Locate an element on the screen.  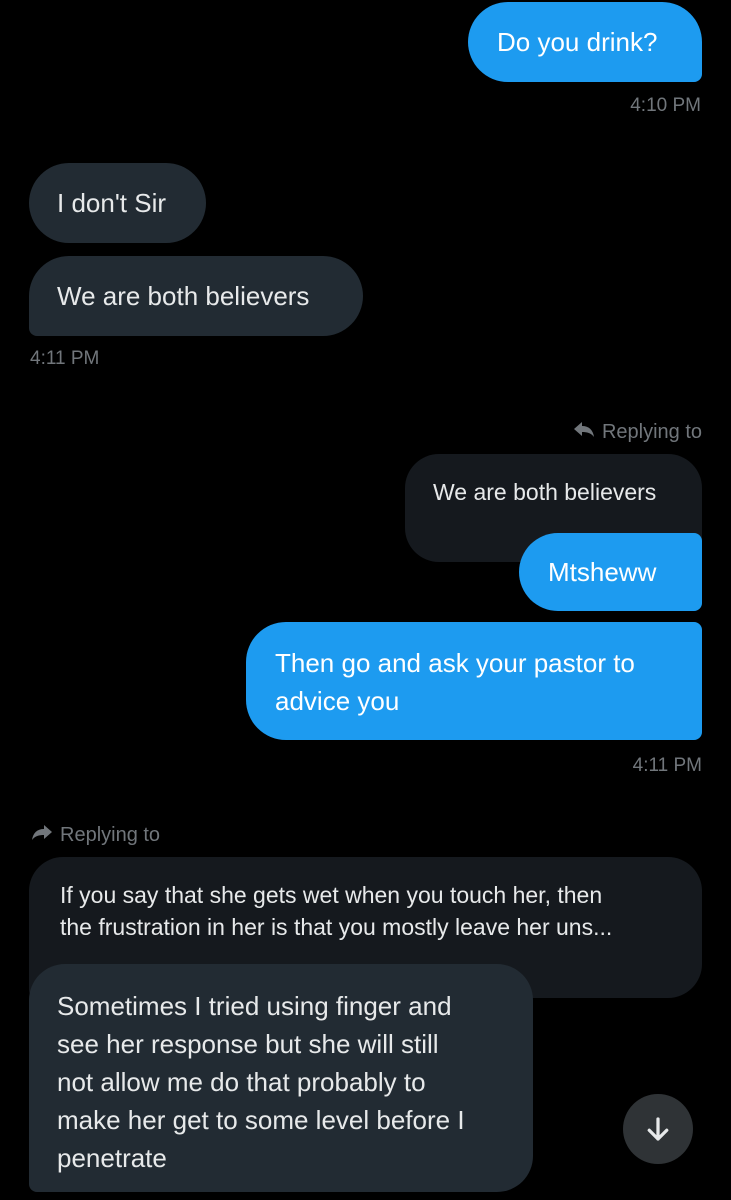
message-text-line: make her get to some level before I is located at coordinates (261, 1120).